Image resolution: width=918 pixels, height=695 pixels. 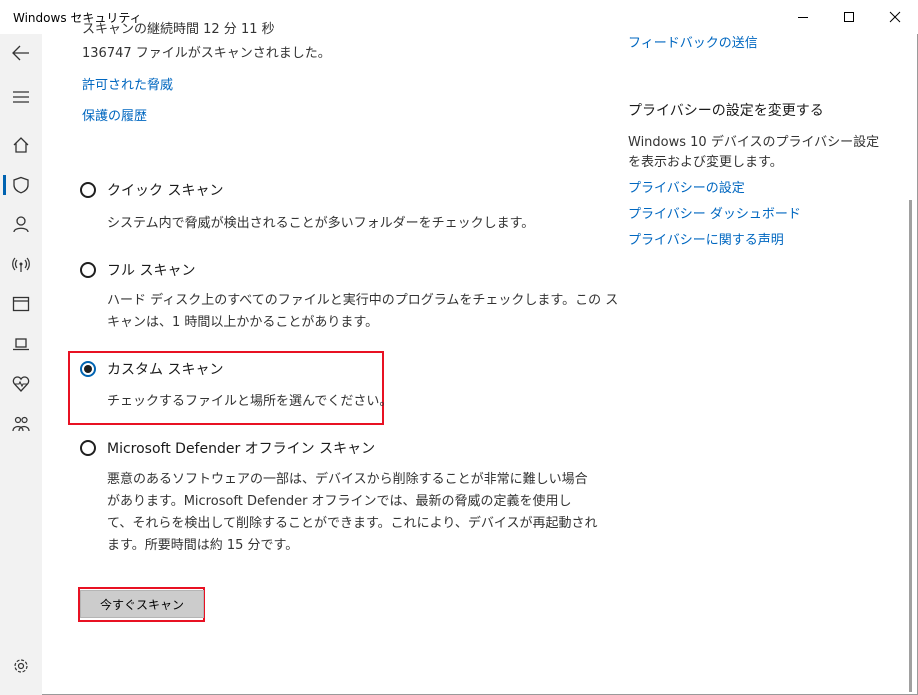 I want to click on app-browser-icon, so click(x=21, y=304).